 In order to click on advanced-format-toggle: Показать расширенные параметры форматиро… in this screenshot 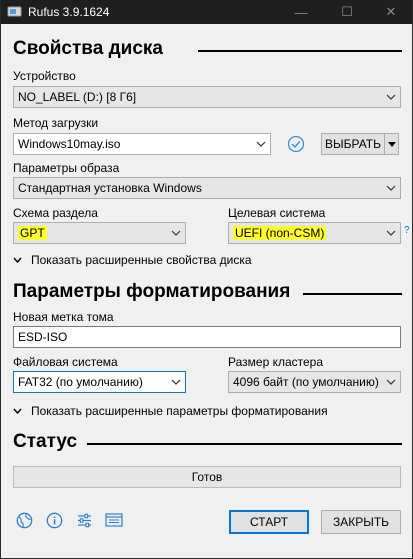, I will do `click(170, 411)`.